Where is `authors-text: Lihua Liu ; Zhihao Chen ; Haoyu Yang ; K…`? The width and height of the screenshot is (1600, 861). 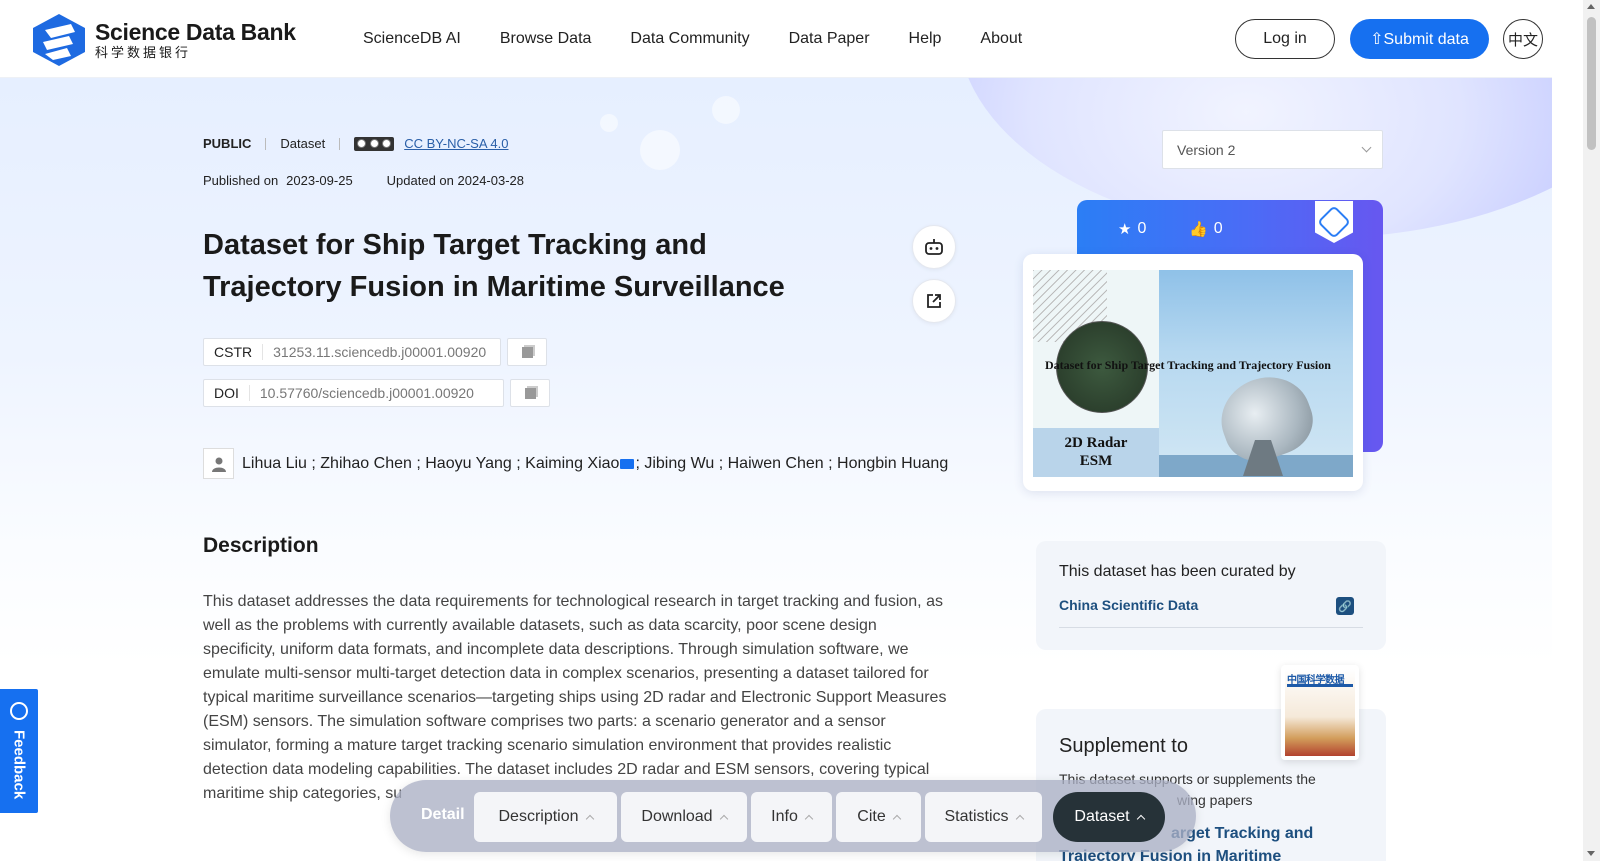
authors-text: Lihua Liu ; Zhihao Chen ; Haoyu Yang ; K… is located at coordinates (430, 464).